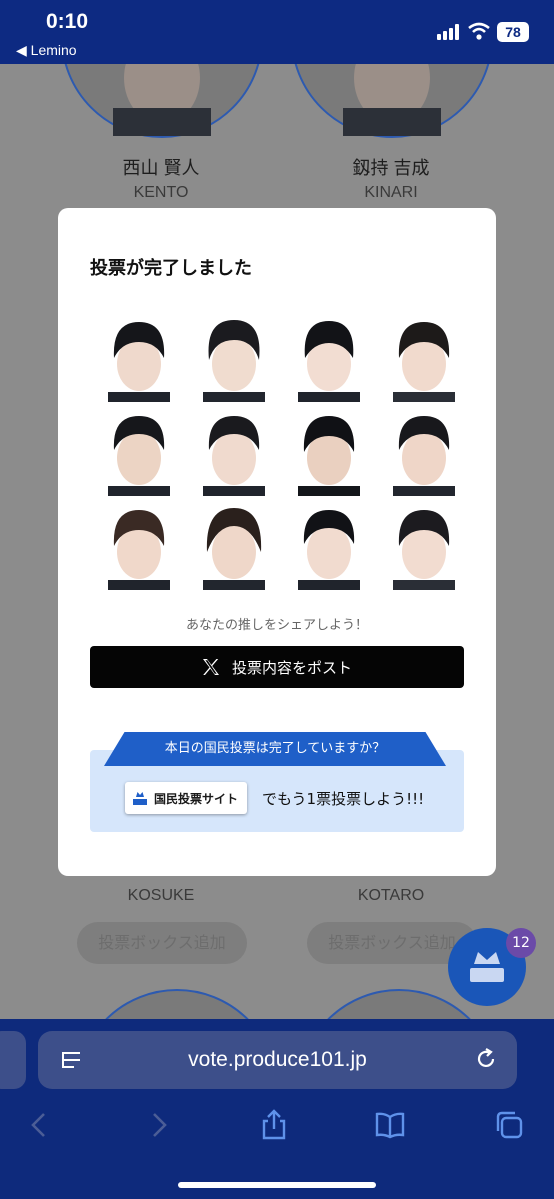  Describe the element at coordinates (277, 782) in the screenshot. I see `national-vote-banner: 本日の国民投票は完了していますか？ 国民投票サイト でもう1票投票しよう!!!` at that location.